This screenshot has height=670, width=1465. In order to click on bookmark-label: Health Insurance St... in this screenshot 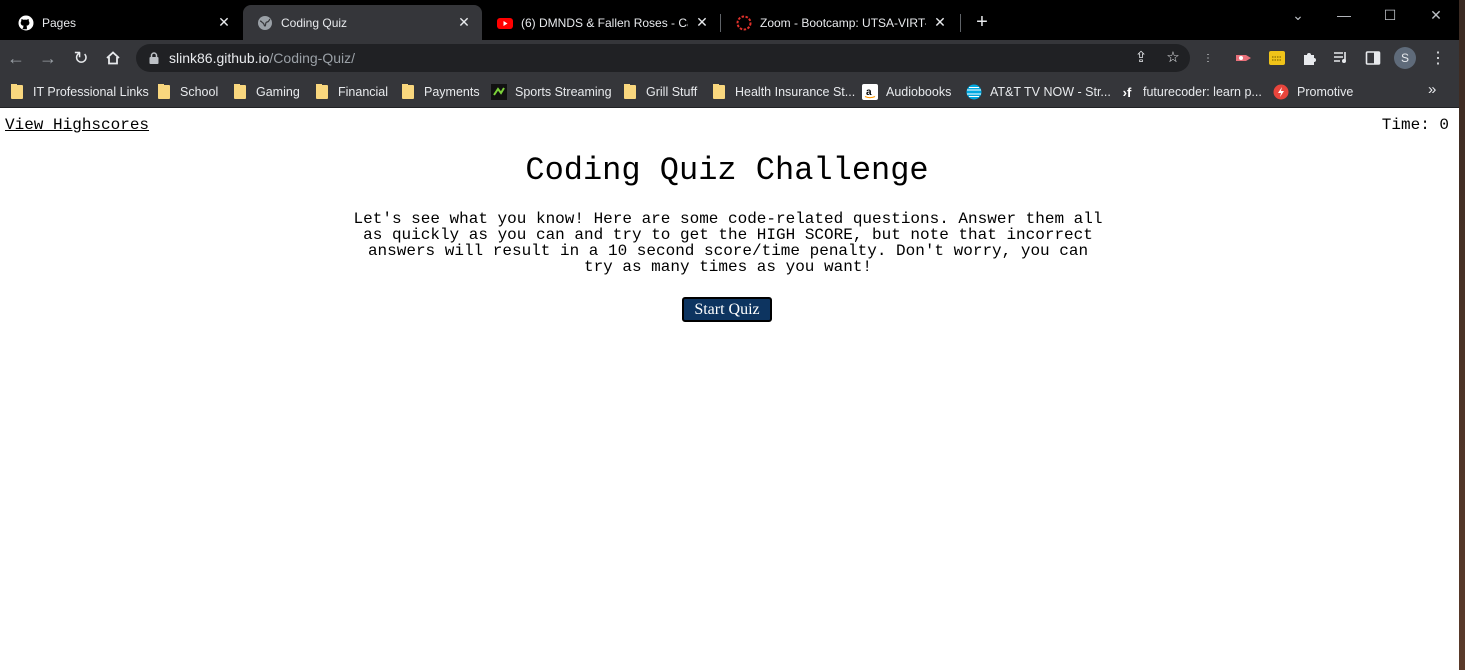, I will do `click(795, 92)`.